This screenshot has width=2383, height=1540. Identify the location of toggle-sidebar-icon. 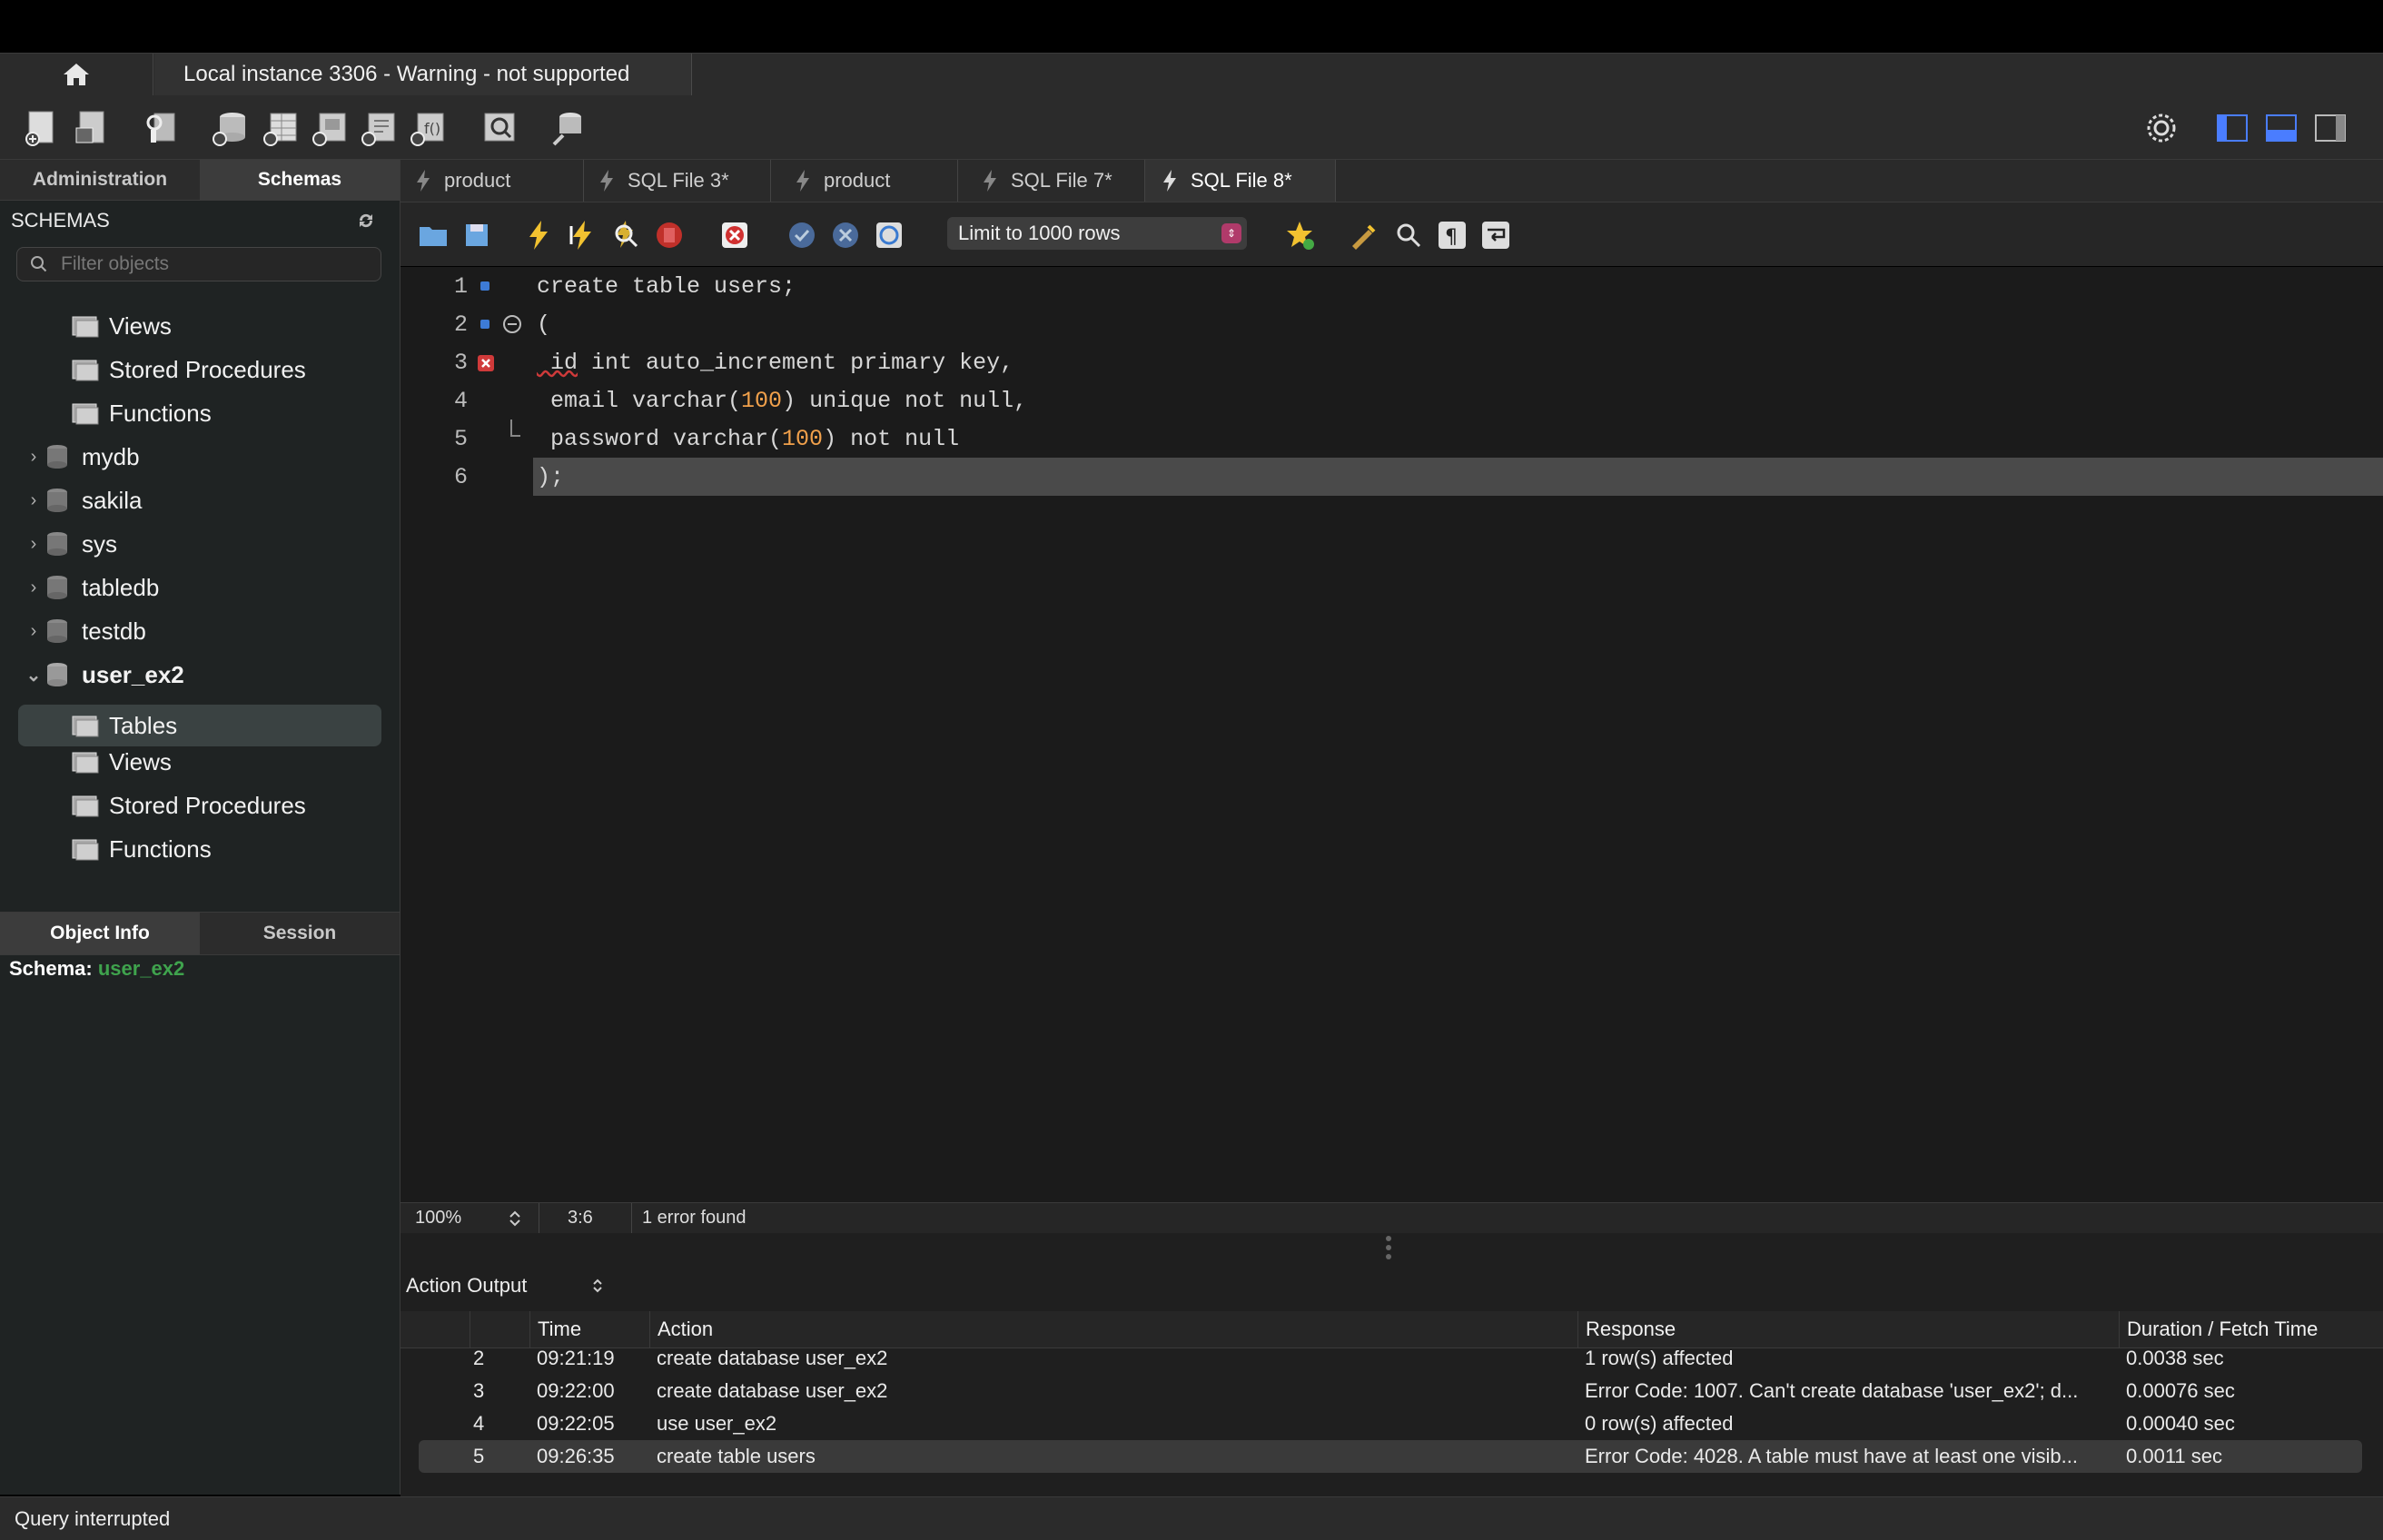
(2232, 128).